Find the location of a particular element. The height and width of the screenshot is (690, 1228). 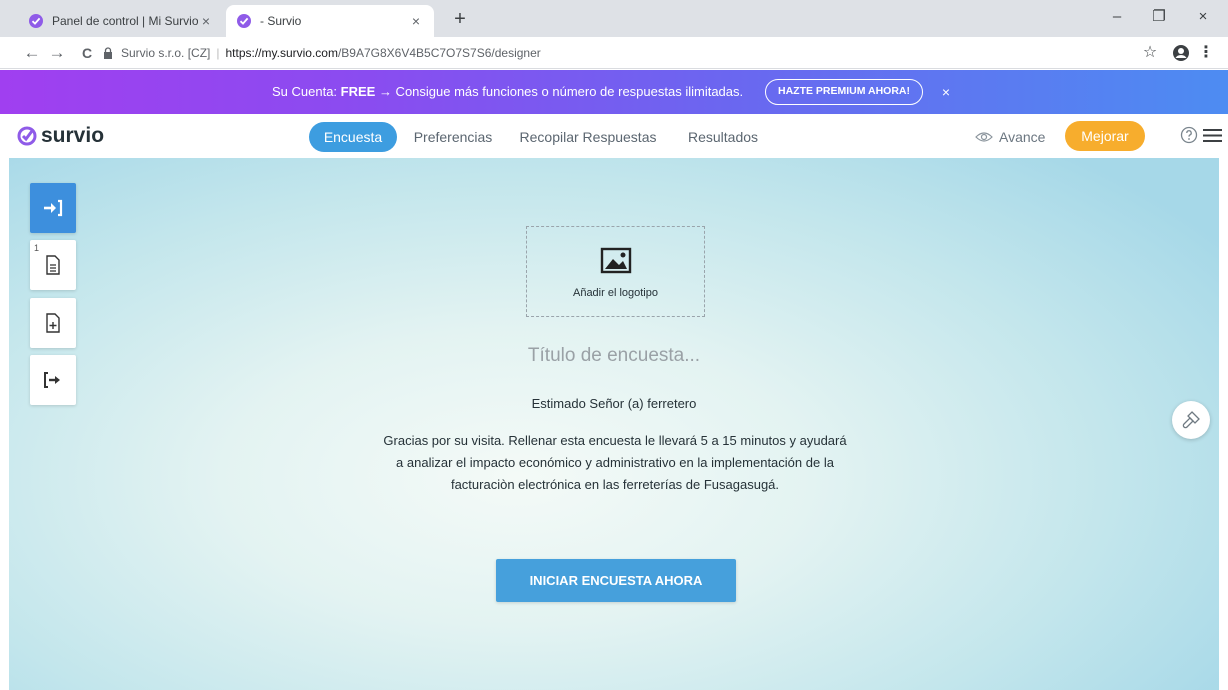

upgrade-button: Mejorar is located at coordinates (1105, 136).